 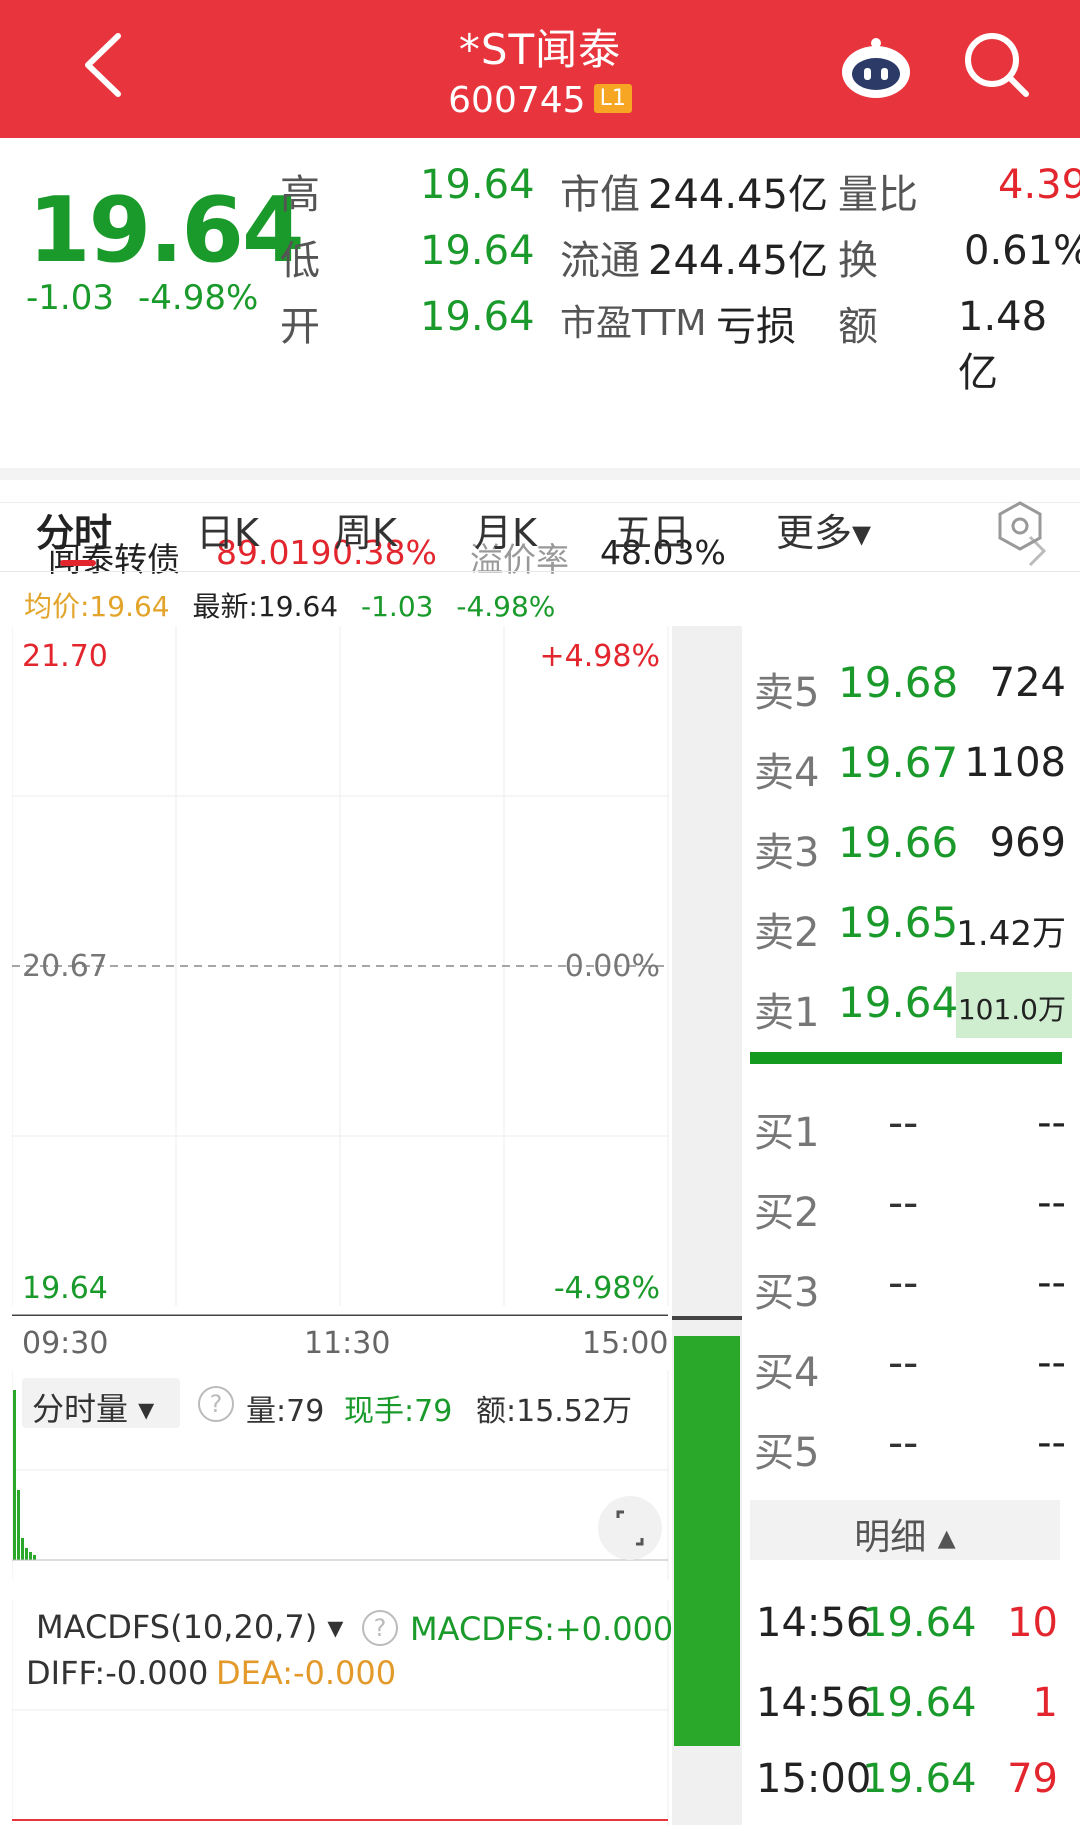 What do you see at coordinates (630, 1528) in the screenshot?
I see `fullscreen-button` at bounding box center [630, 1528].